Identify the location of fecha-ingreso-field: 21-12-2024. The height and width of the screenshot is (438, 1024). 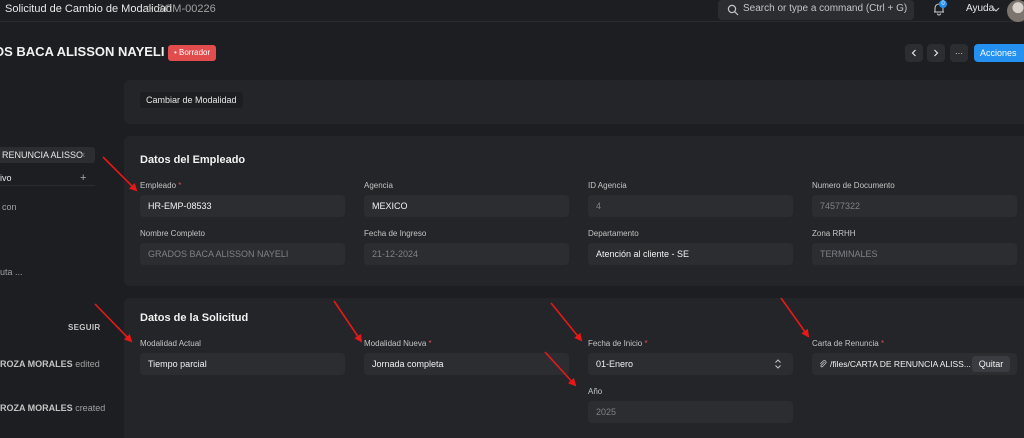
(466, 254).